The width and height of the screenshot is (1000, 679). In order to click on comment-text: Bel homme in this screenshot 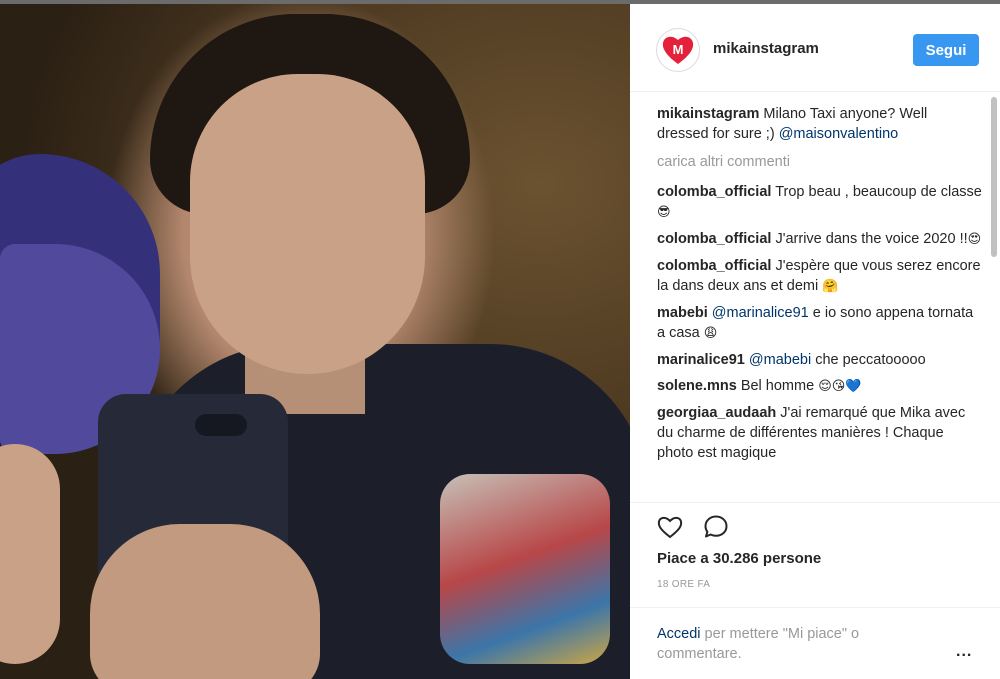, I will do `click(779, 386)`.